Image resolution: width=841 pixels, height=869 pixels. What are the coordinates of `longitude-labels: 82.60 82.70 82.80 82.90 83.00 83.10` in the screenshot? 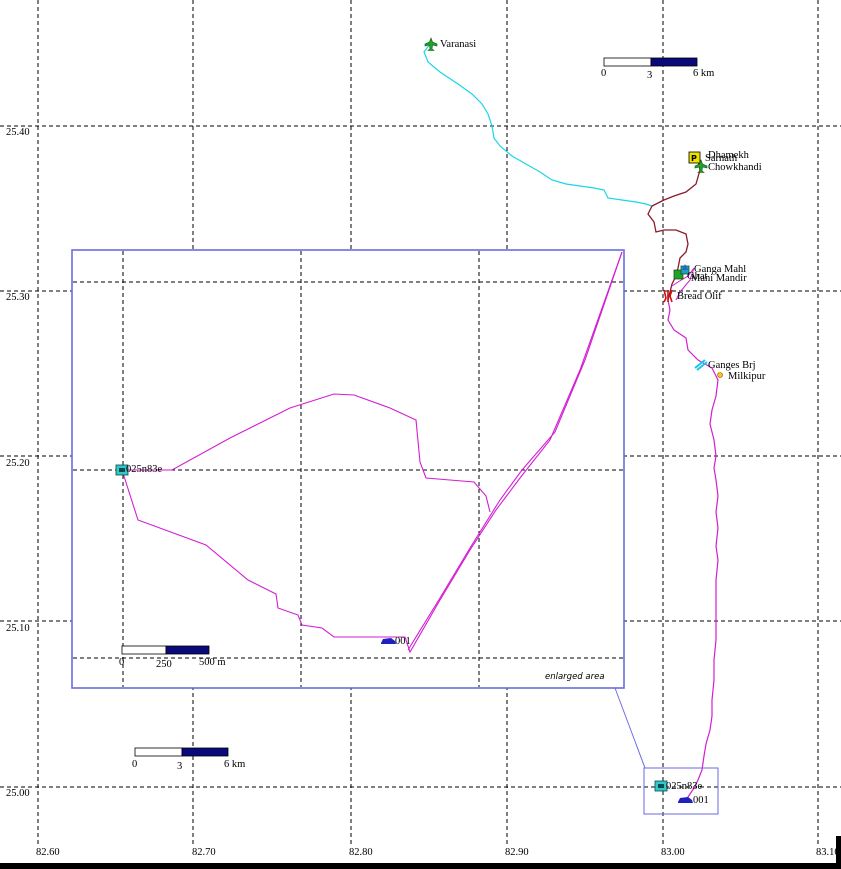 It's located at (438, 852).